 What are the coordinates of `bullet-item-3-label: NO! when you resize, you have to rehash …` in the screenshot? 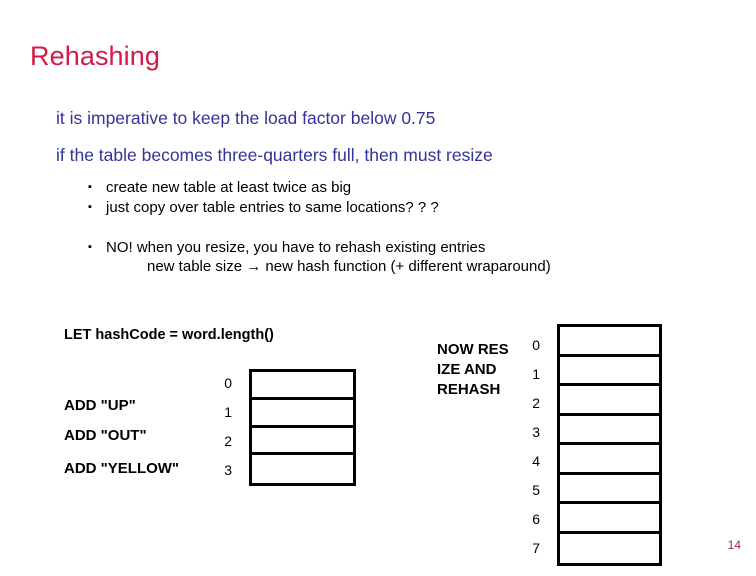 It's located at (296, 247).